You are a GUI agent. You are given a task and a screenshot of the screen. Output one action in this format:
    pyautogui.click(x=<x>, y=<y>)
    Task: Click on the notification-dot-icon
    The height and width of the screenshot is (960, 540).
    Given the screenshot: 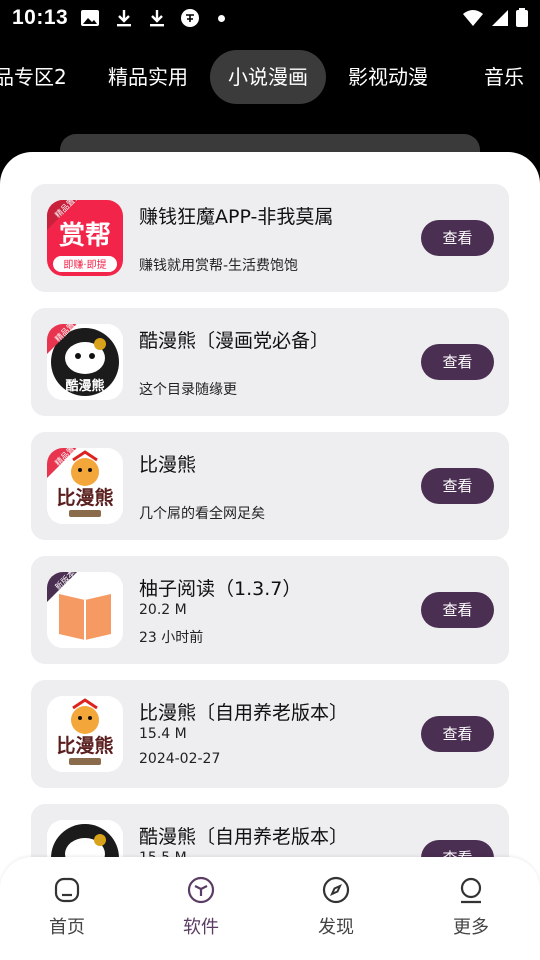 What is the action you would take?
    pyautogui.click(x=221, y=18)
    